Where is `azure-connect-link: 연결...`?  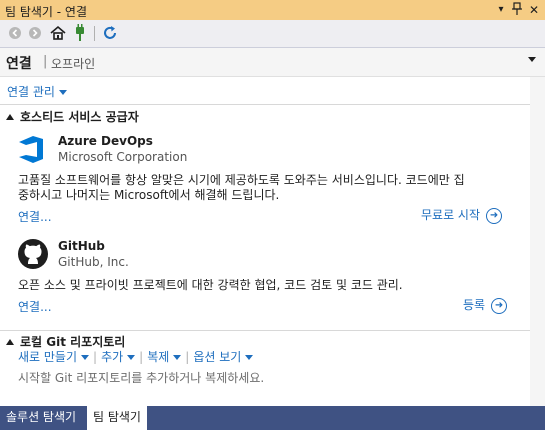
azure-connect-link: 연결... is located at coordinates (35, 216).